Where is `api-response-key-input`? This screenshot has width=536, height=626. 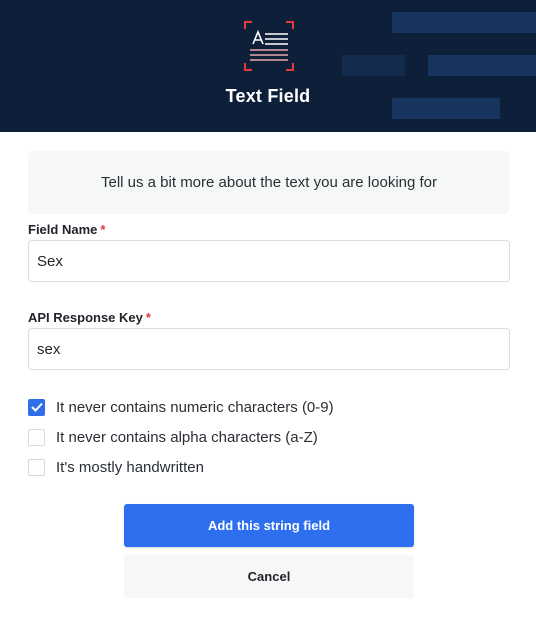
api-response-key-input is located at coordinates (269, 349).